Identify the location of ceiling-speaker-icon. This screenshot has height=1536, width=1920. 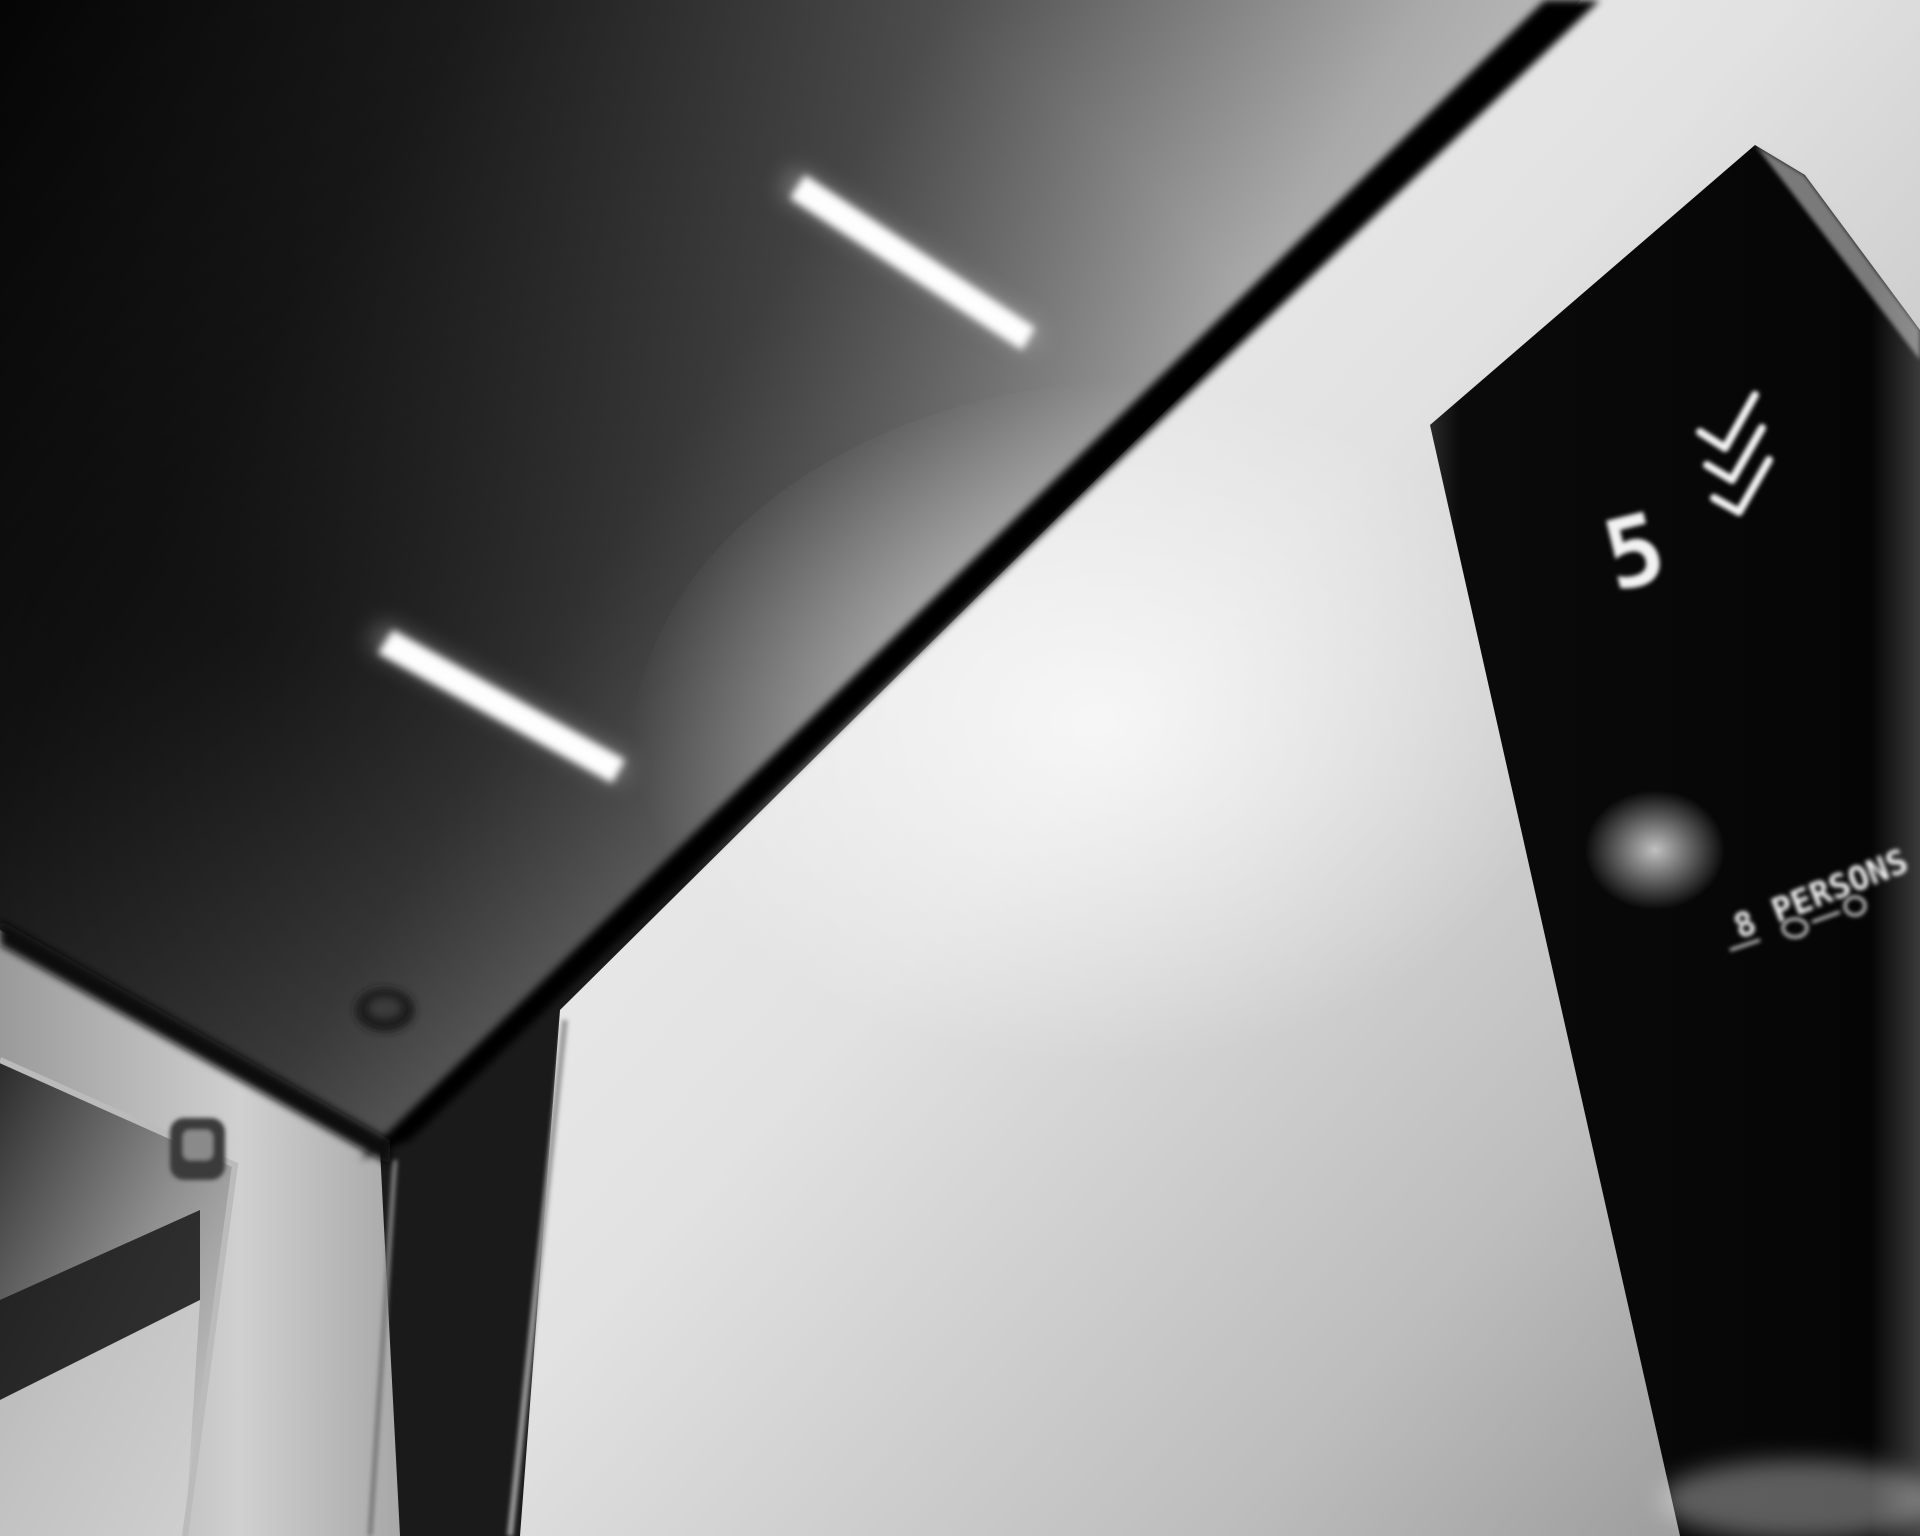
(385, 1010).